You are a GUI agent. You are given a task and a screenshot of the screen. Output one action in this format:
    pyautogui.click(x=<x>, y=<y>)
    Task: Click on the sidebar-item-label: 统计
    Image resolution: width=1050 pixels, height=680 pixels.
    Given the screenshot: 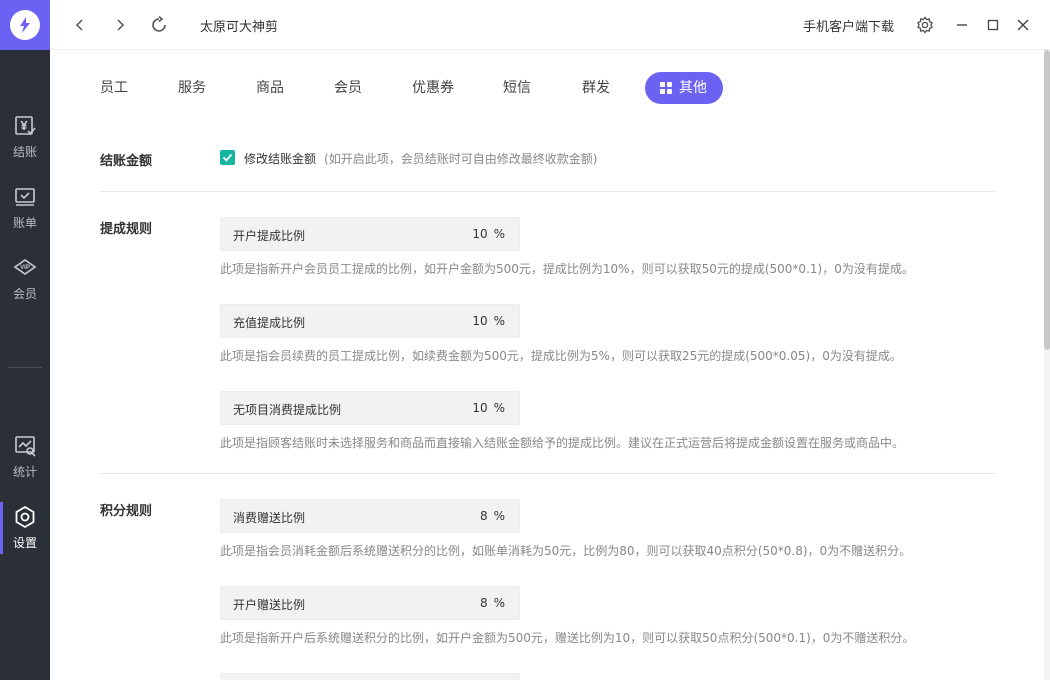 What is the action you would take?
    pyautogui.click(x=24, y=472)
    